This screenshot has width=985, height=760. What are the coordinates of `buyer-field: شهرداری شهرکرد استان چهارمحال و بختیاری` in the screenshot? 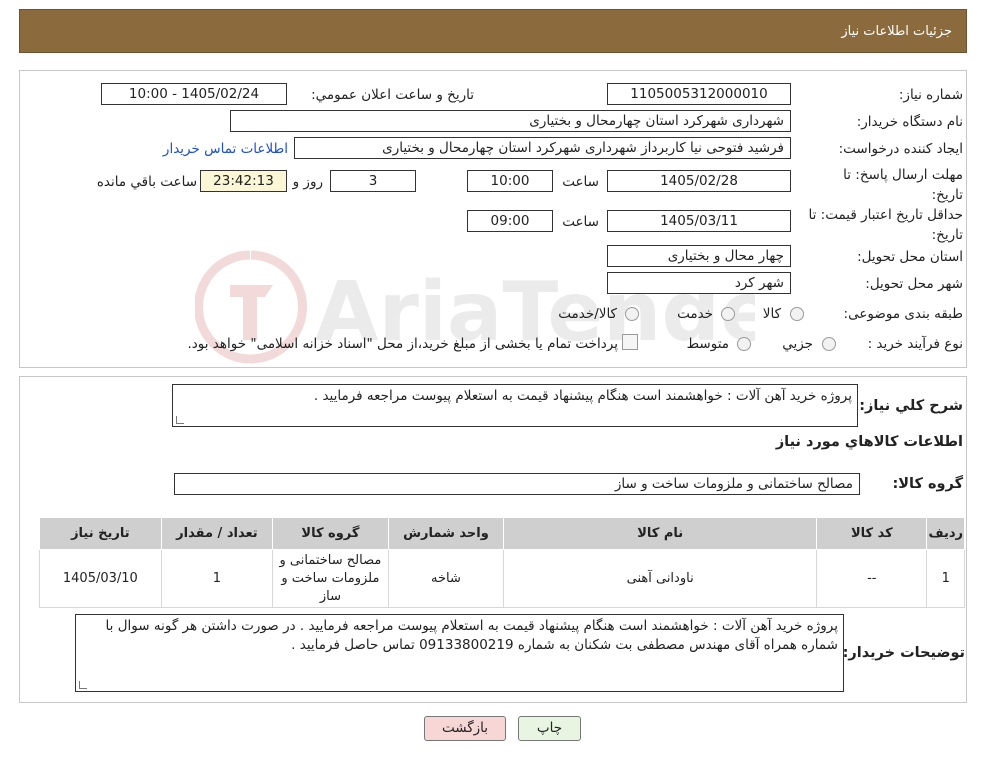 It's located at (510, 121).